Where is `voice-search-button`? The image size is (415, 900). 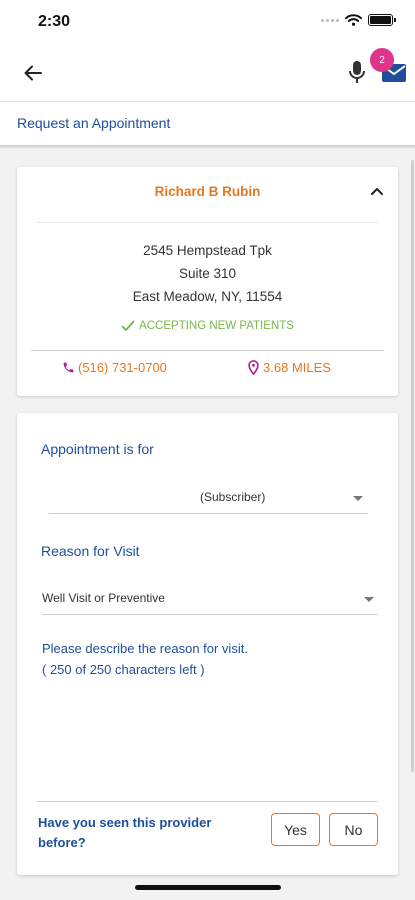 voice-search-button is located at coordinates (357, 73).